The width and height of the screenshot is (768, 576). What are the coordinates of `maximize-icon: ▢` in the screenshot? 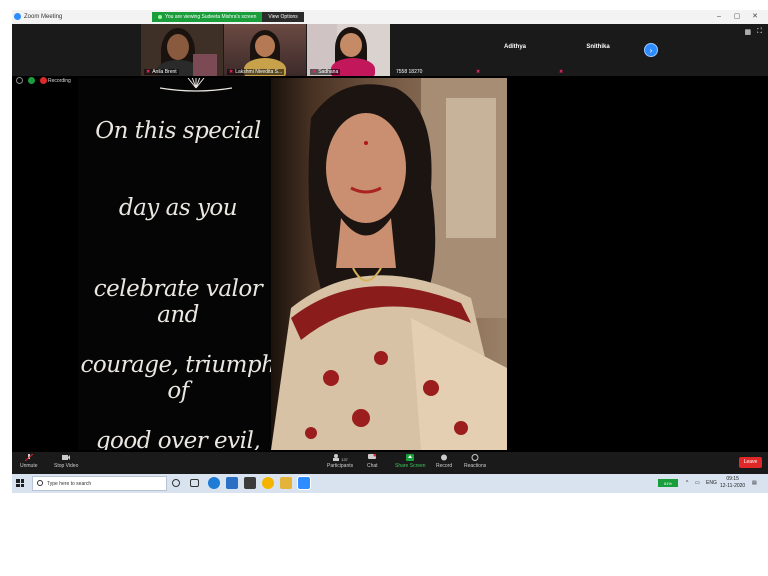 It's located at (737, 17).